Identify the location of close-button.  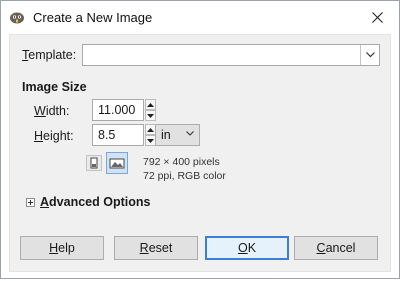
(377, 17).